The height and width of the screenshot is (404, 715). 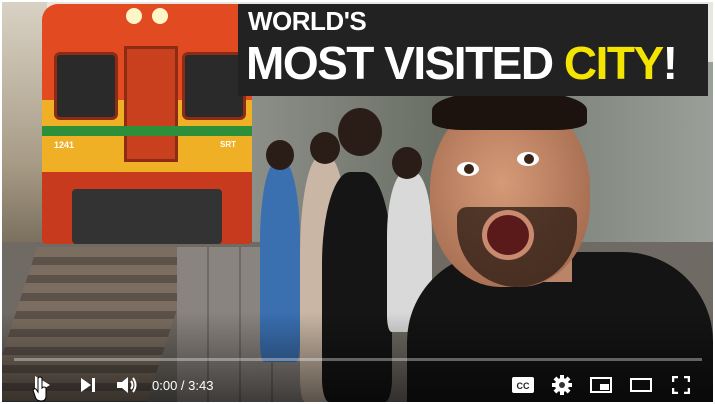 What do you see at coordinates (508, 235) in the screenshot?
I see `presenter-mouth` at bounding box center [508, 235].